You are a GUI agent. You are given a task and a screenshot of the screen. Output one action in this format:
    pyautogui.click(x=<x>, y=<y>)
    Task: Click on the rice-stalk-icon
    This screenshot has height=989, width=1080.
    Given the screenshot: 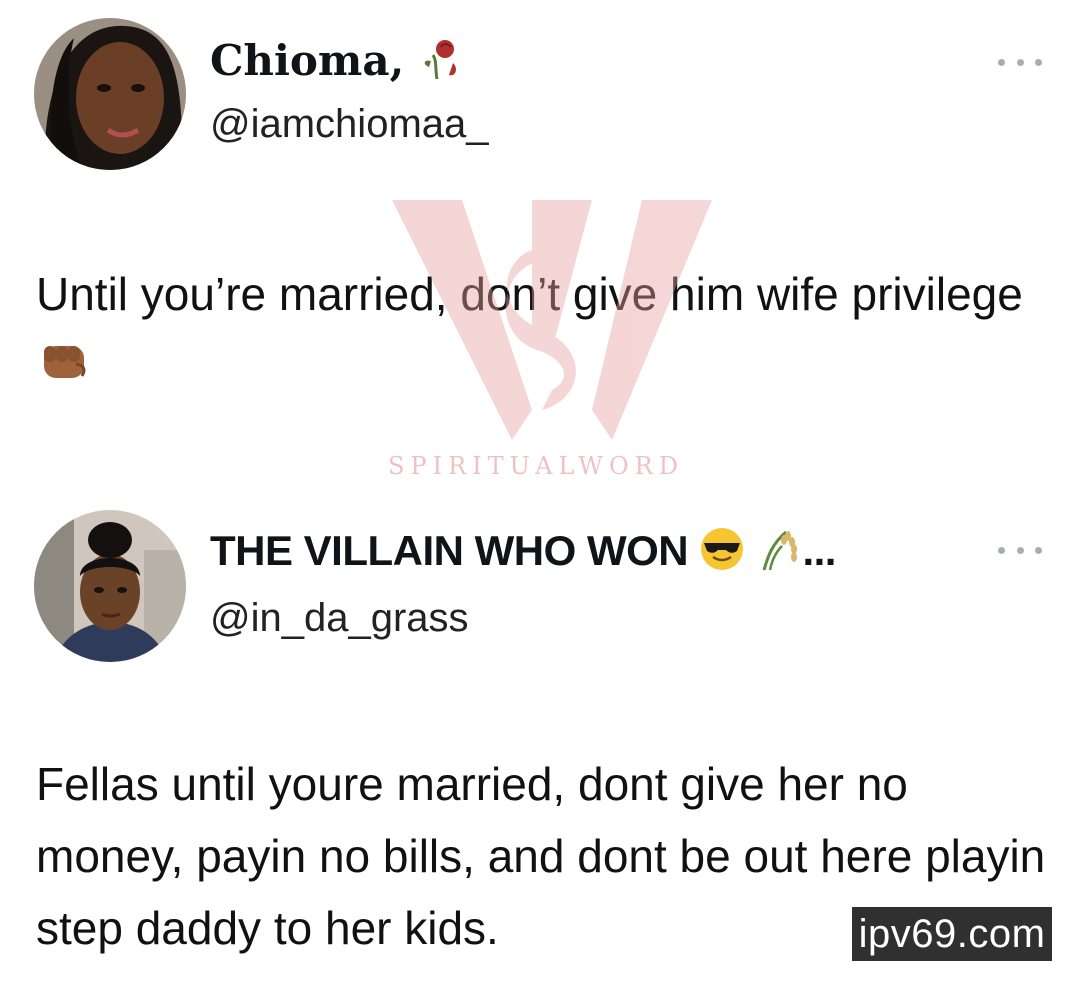 What is the action you would take?
    pyautogui.click(x=779, y=554)
    